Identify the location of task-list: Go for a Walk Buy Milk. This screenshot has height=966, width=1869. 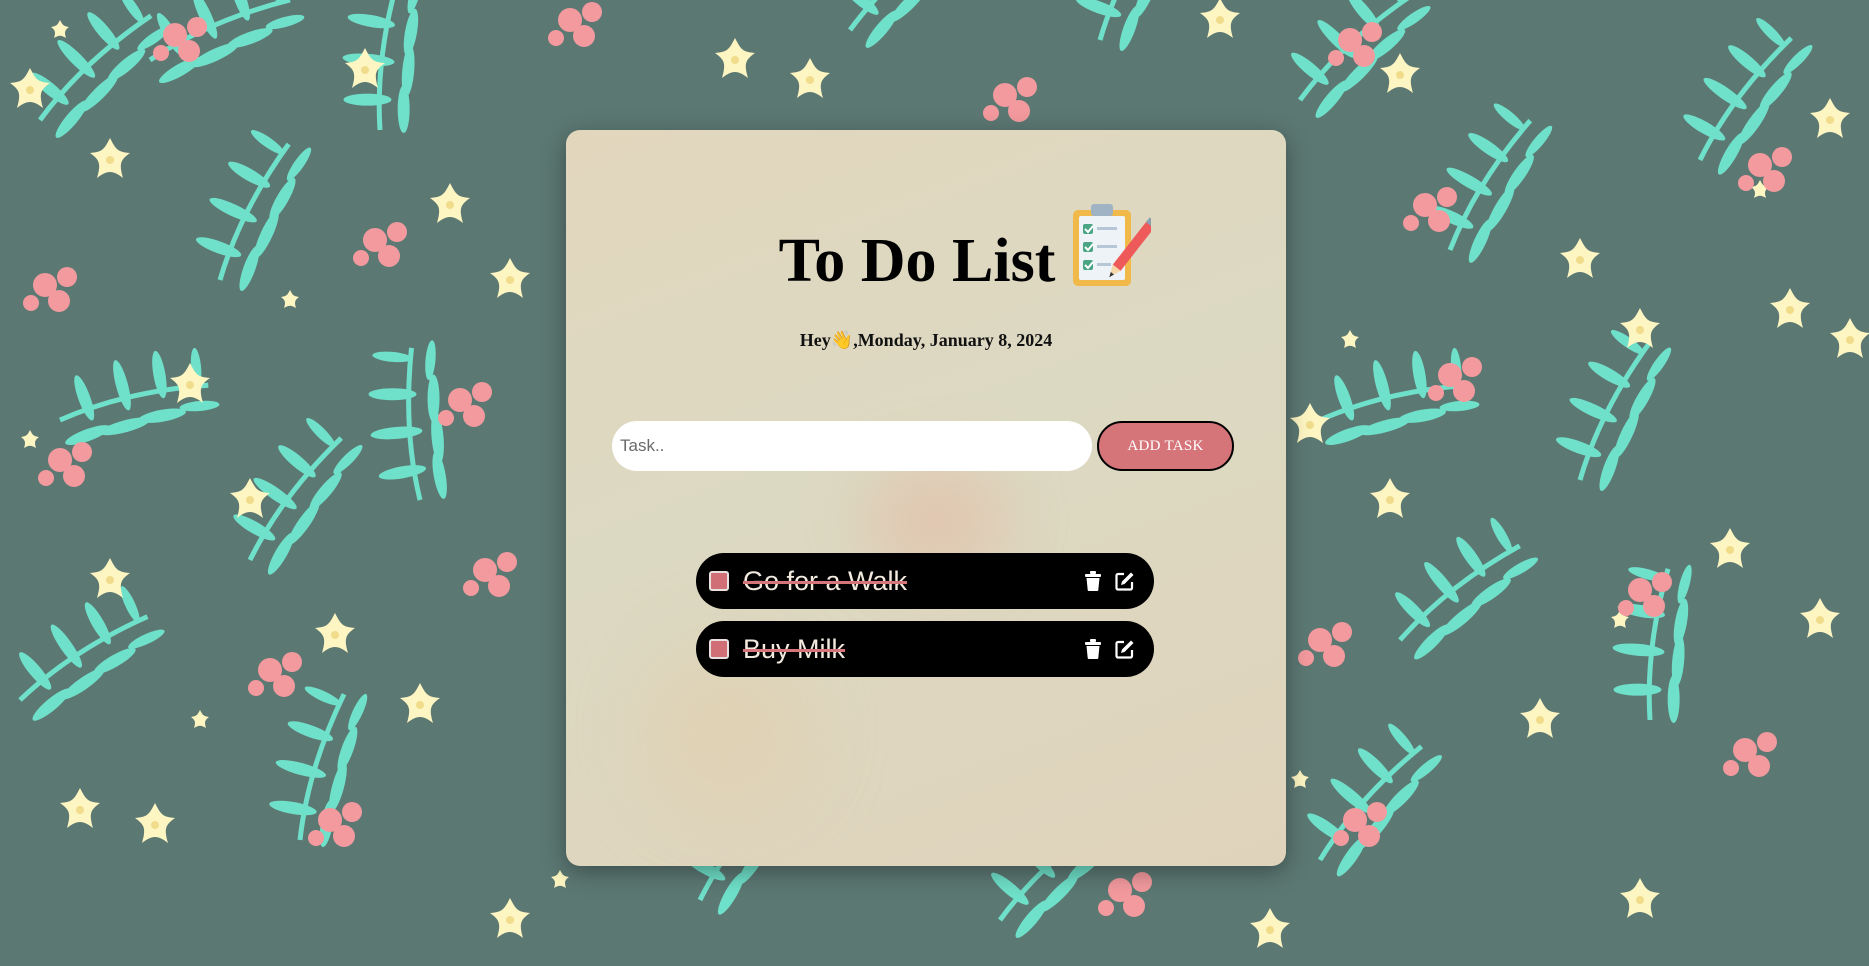
(925, 621).